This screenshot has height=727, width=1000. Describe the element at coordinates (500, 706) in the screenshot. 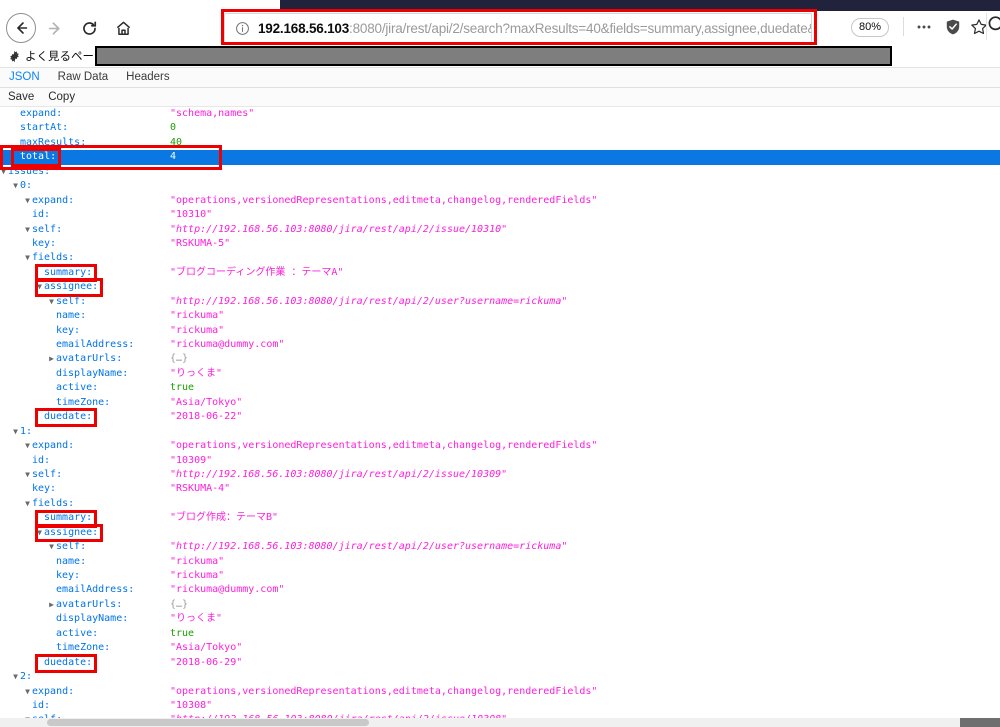

I see `json-row: id: "10308"` at that location.